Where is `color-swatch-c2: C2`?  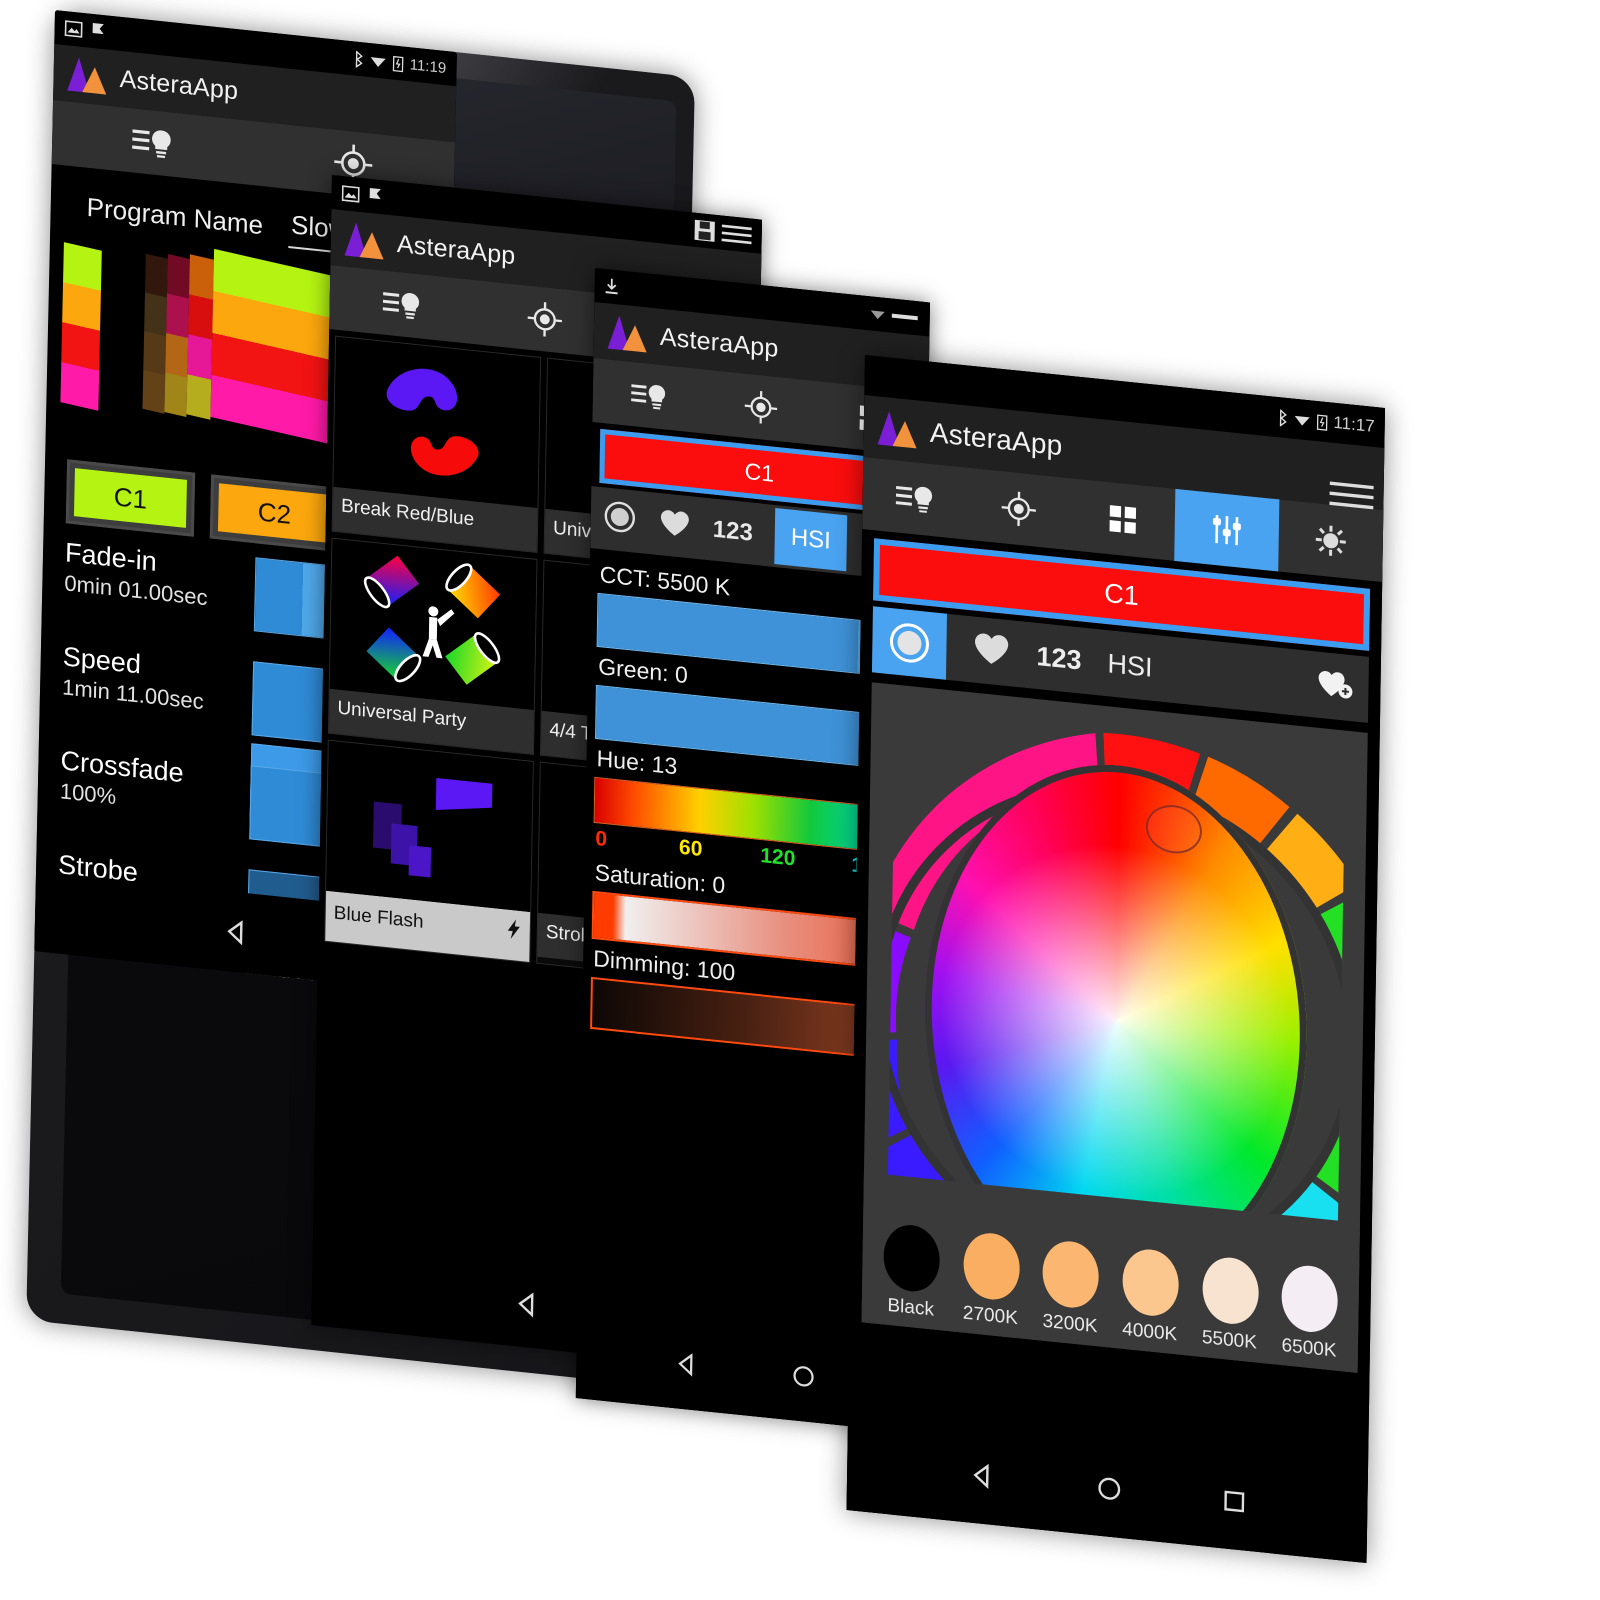
color-swatch-c2: C2 is located at coordinates (274, 513).